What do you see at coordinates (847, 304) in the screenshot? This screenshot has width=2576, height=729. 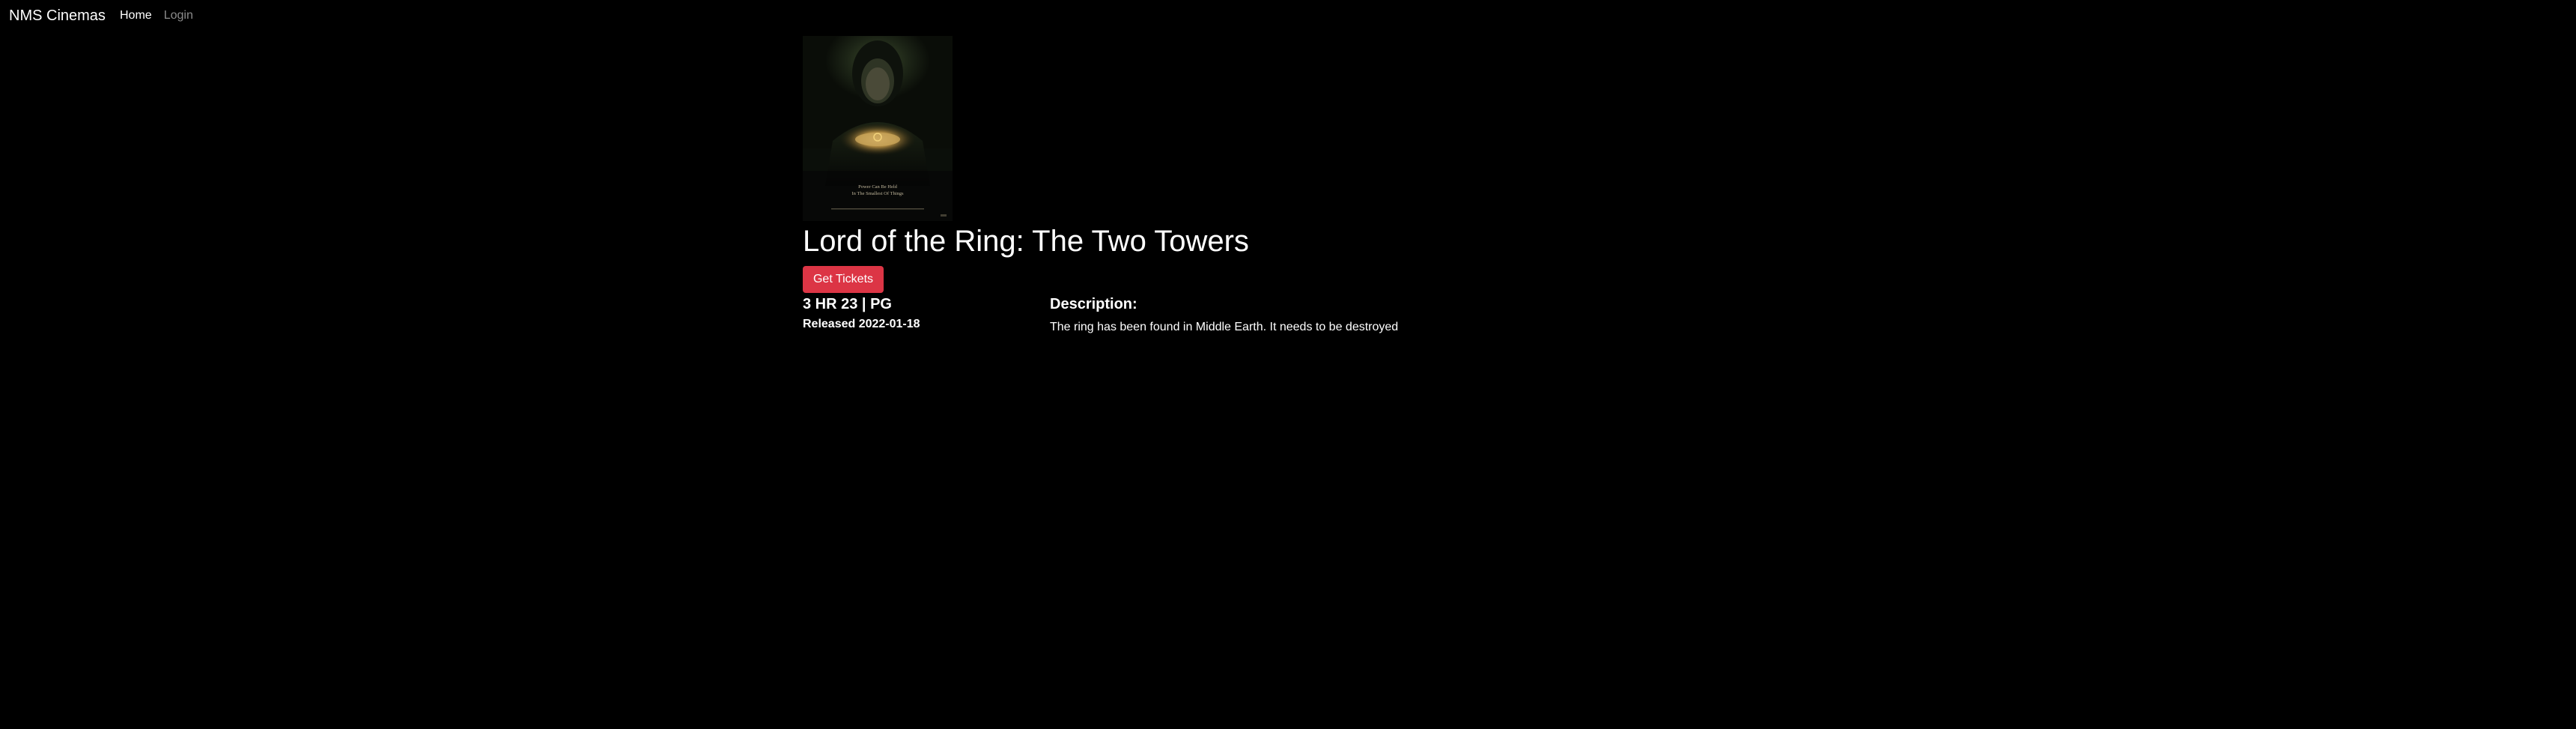 I see `runtime-rating: 3 HR 23 | PG` at bounding box center [847, 304].